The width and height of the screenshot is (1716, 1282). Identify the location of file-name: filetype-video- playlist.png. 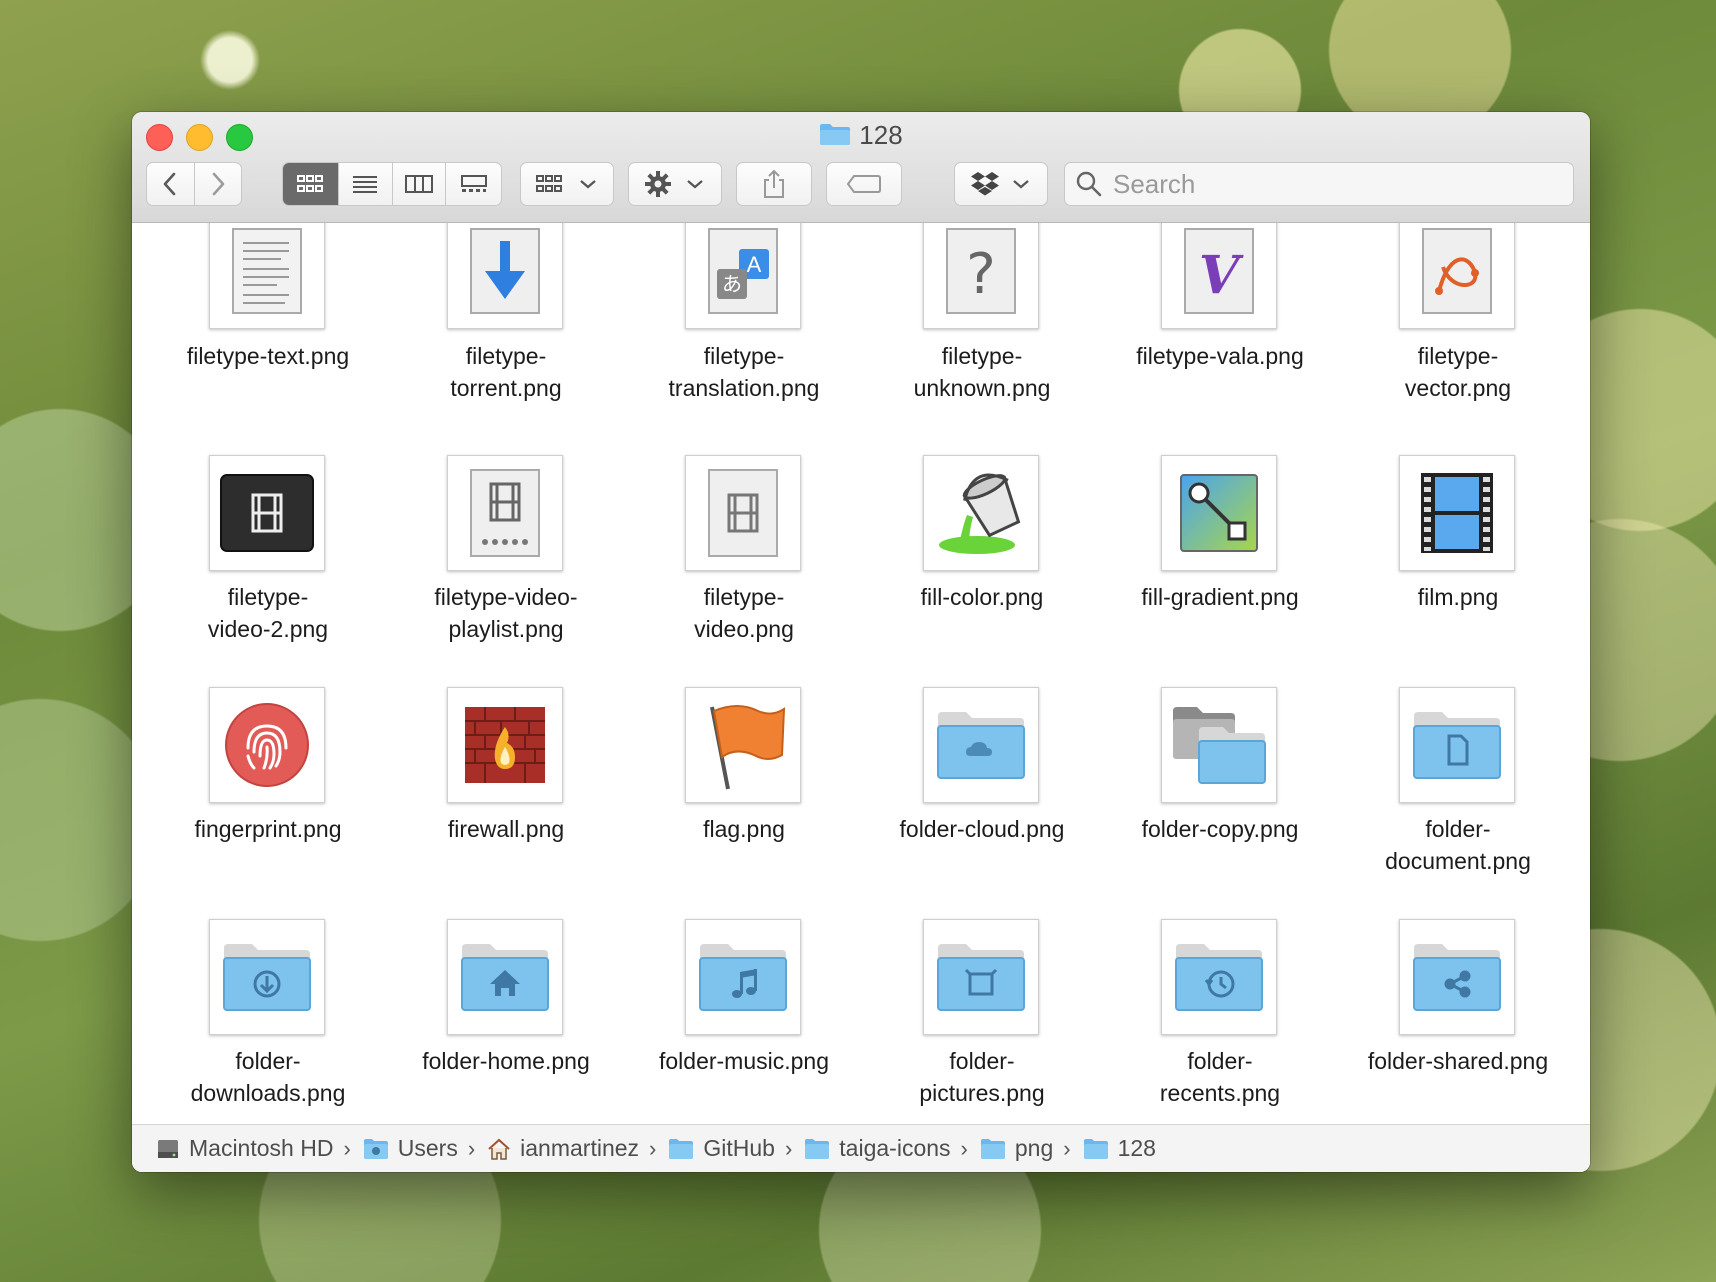
(506, 613).